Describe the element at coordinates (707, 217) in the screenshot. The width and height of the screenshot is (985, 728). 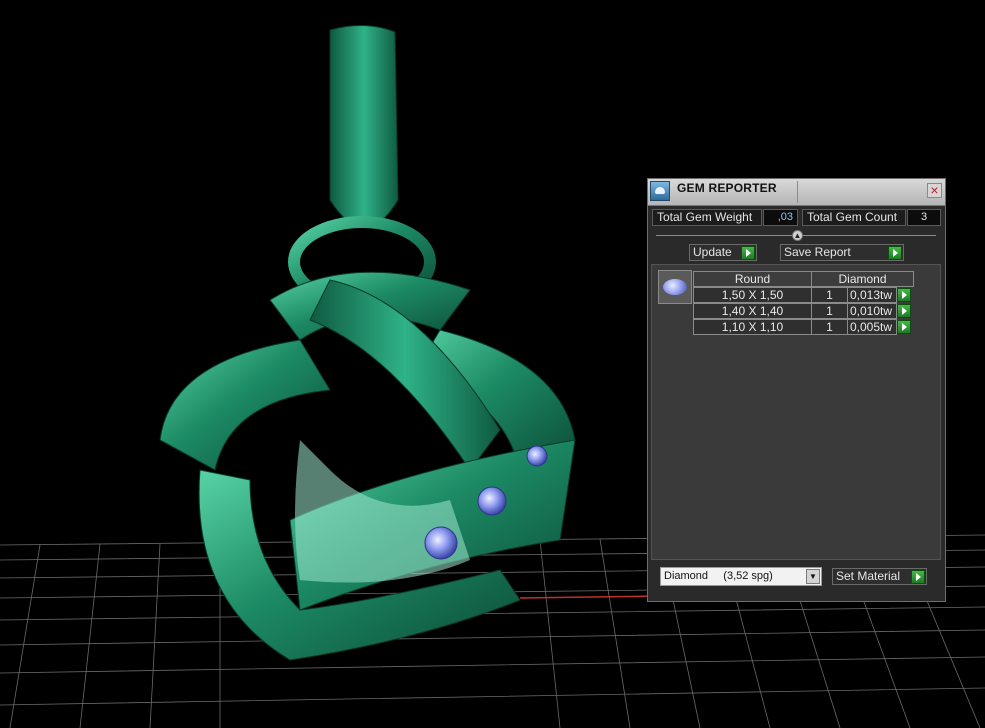
I see `total-gem-weight-label: Total Gem Weight` at that location.